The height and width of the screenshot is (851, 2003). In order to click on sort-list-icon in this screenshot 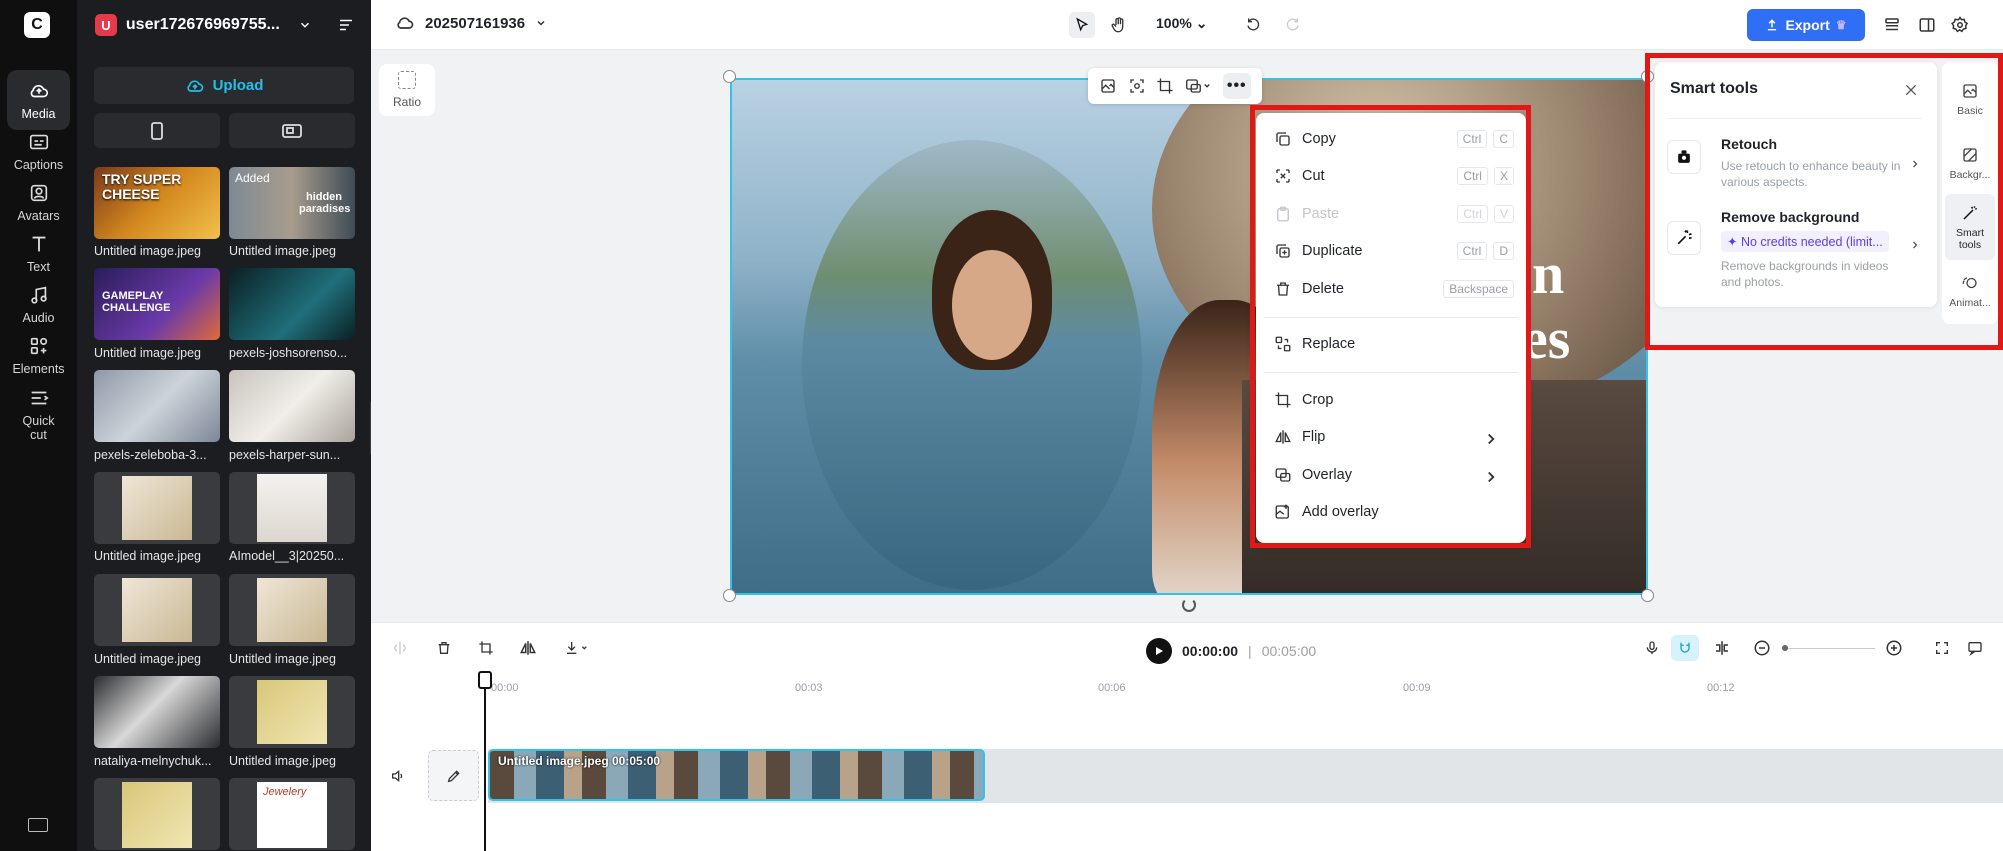, I will do `click(346, 25)`.